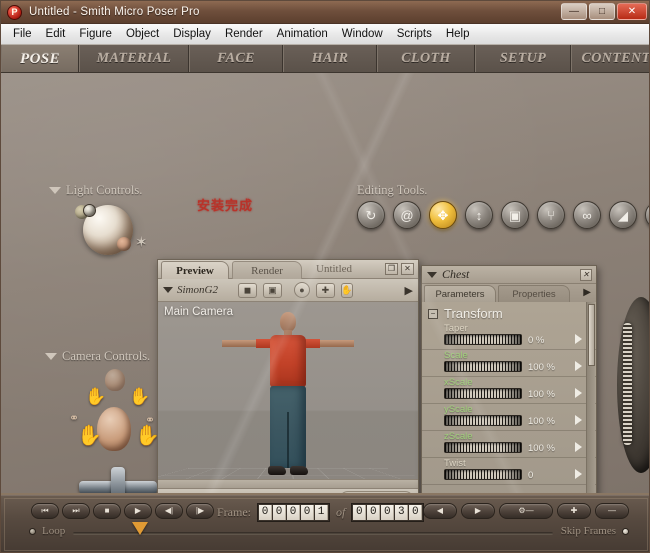 The height and width of the screenshot is (553, 650). Describe the element at coordinates (391, 269) in the screenshot. I see `document-restore-button: ❐` at that location.